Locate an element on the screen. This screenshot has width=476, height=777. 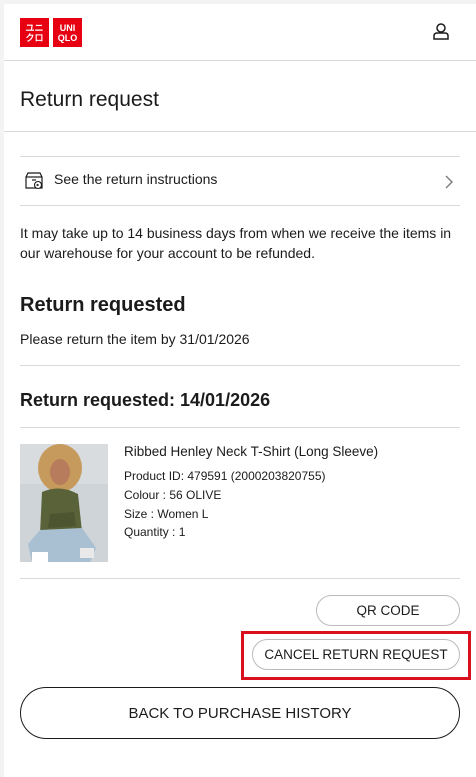
return-due-text: Please return the item by 31/01/2026 is located at coordinates (135, 339).